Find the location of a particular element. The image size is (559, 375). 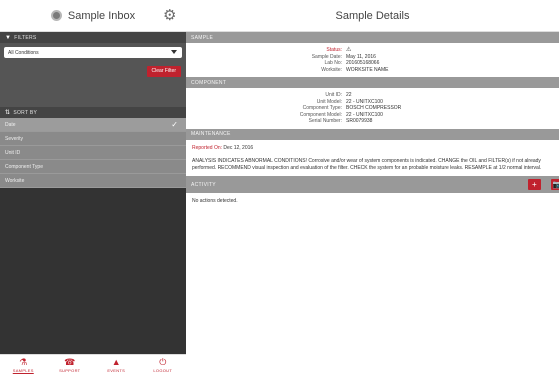

power-icon: ⏻ is located at coordinates (163, 362).